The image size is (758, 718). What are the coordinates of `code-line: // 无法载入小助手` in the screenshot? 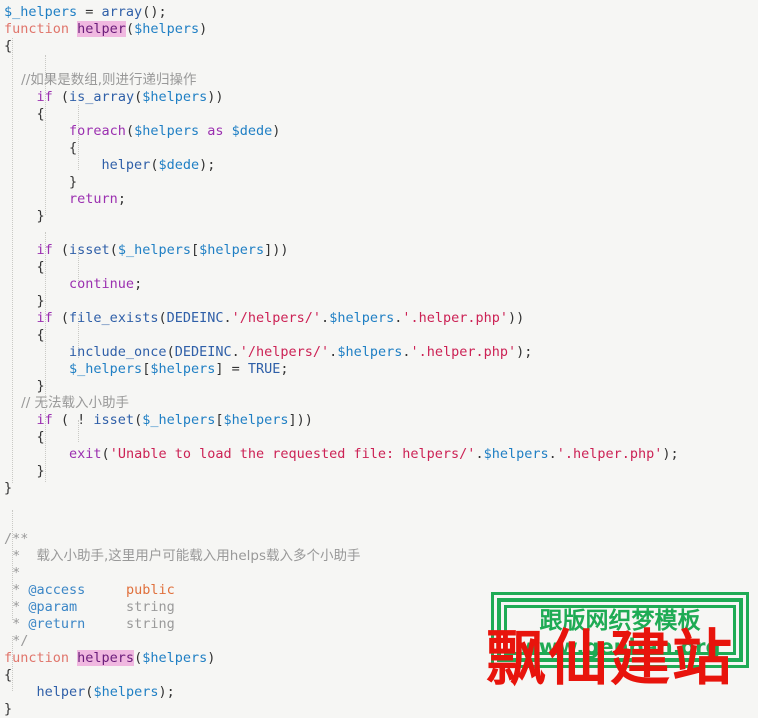 It's located at (379, 403).